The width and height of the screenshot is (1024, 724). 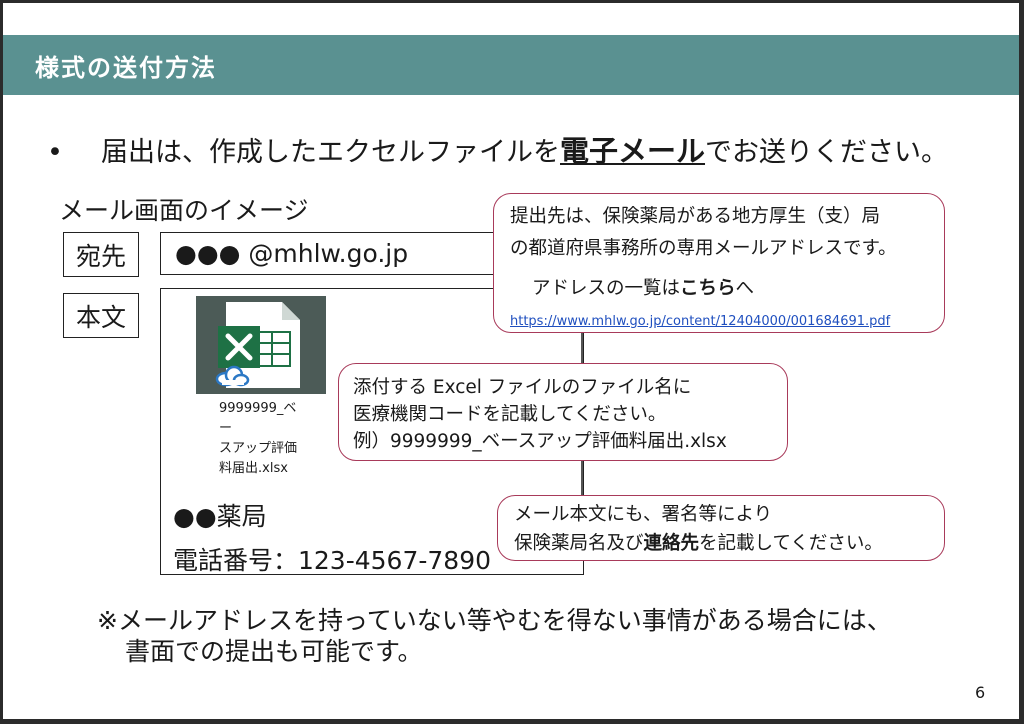 I want to click on title-banner: 様式の送付方法, so click(x=511, y=65).